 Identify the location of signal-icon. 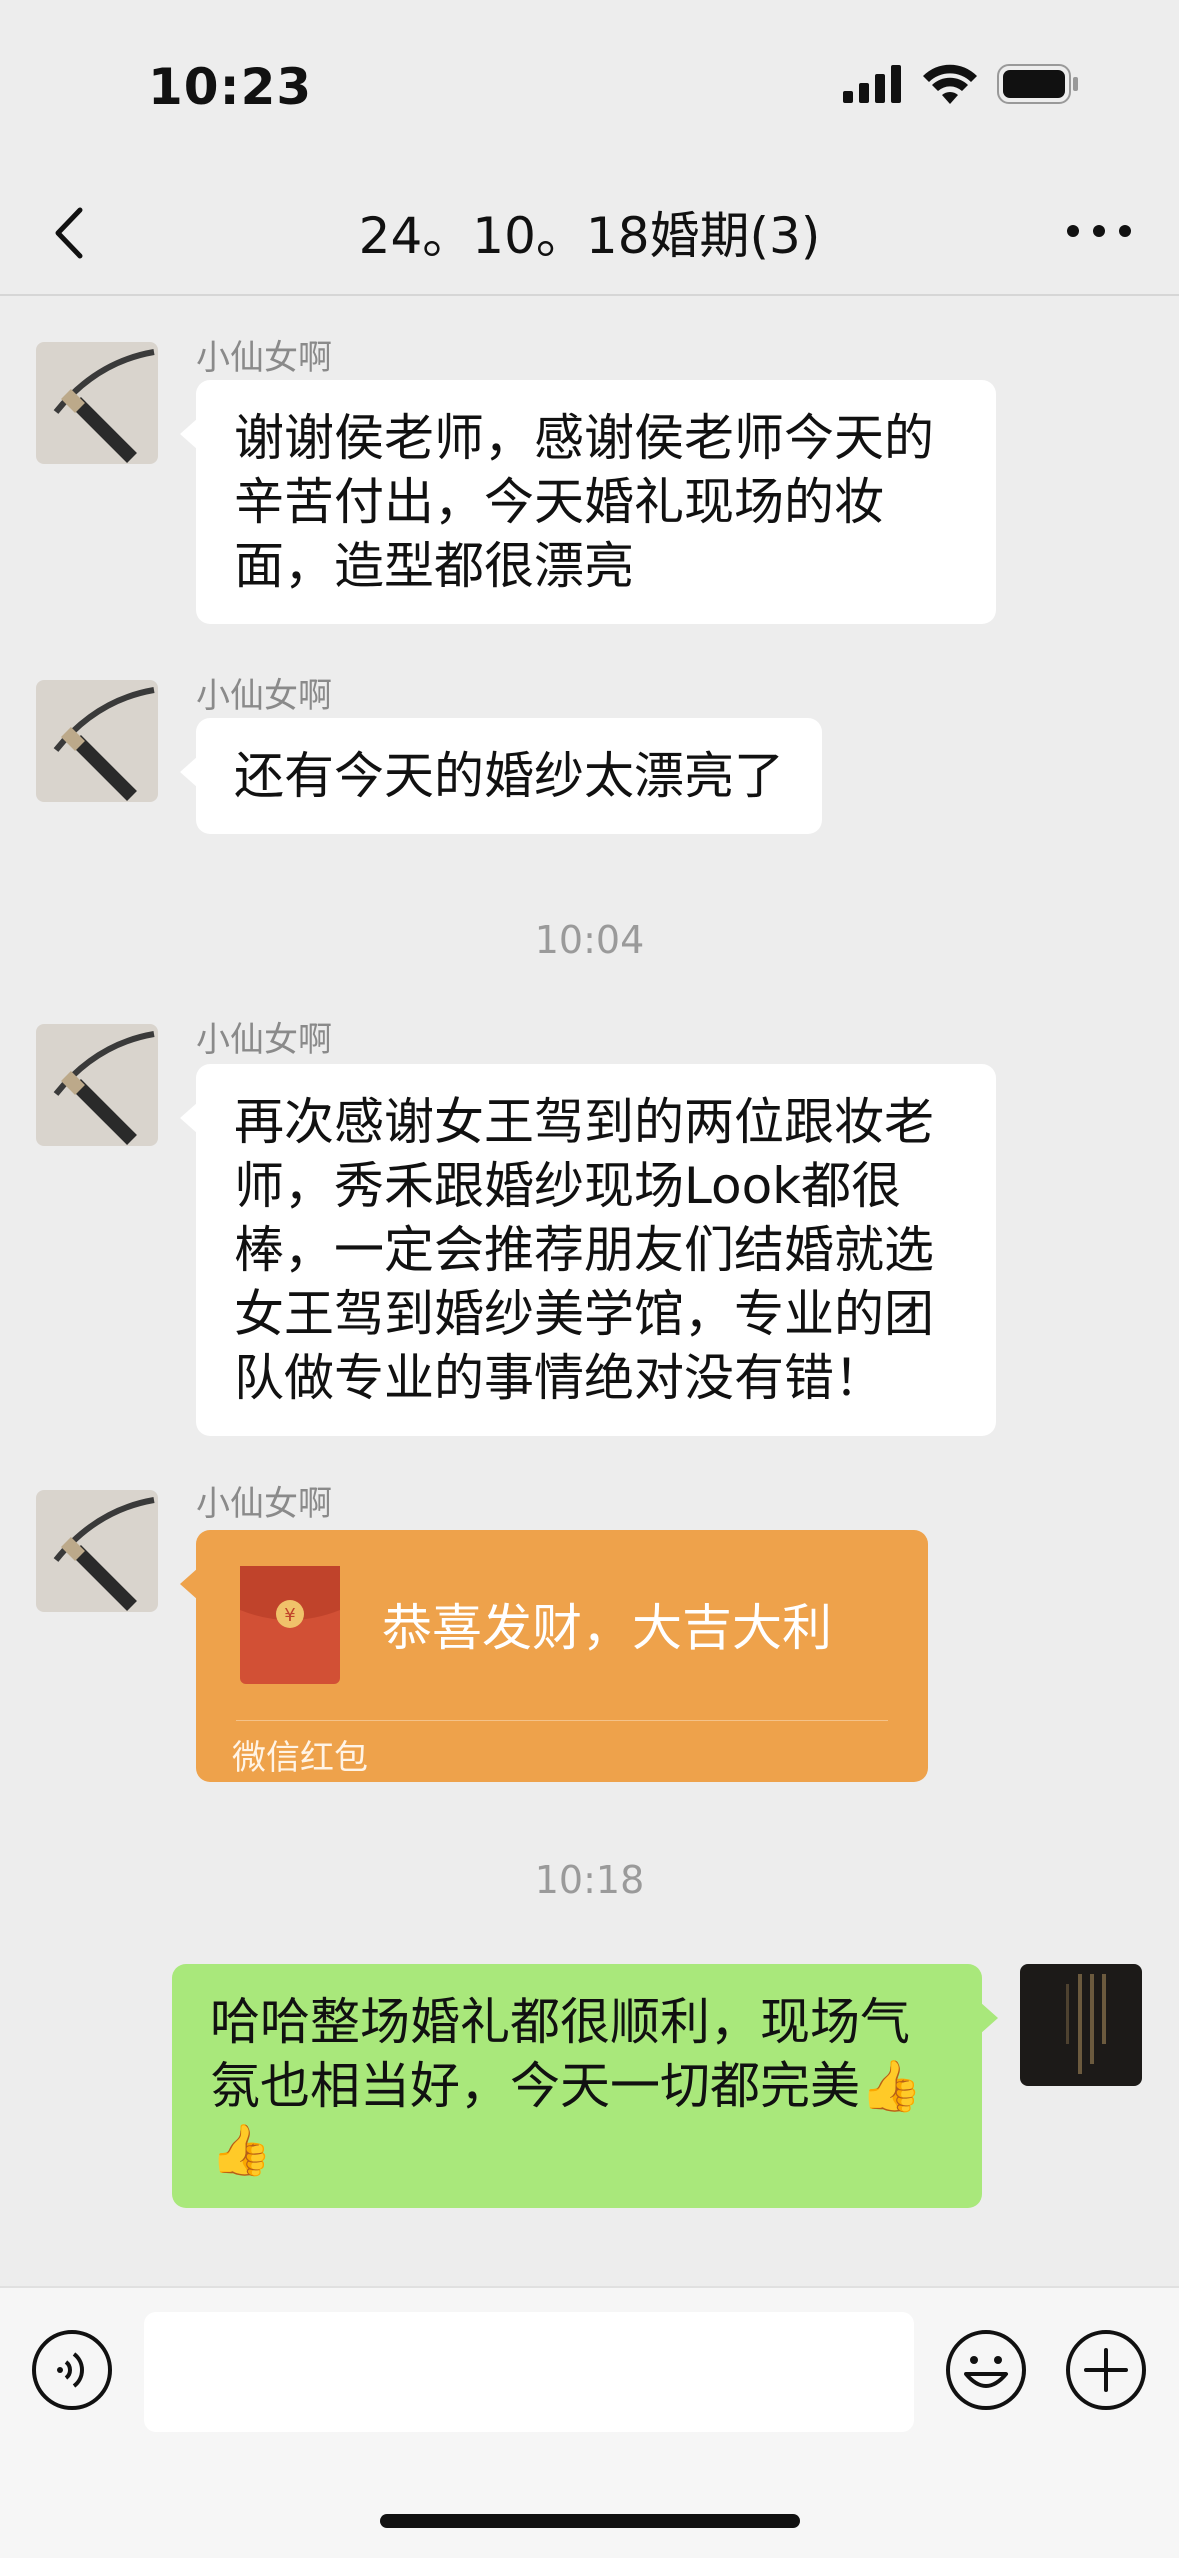
(872, 84).